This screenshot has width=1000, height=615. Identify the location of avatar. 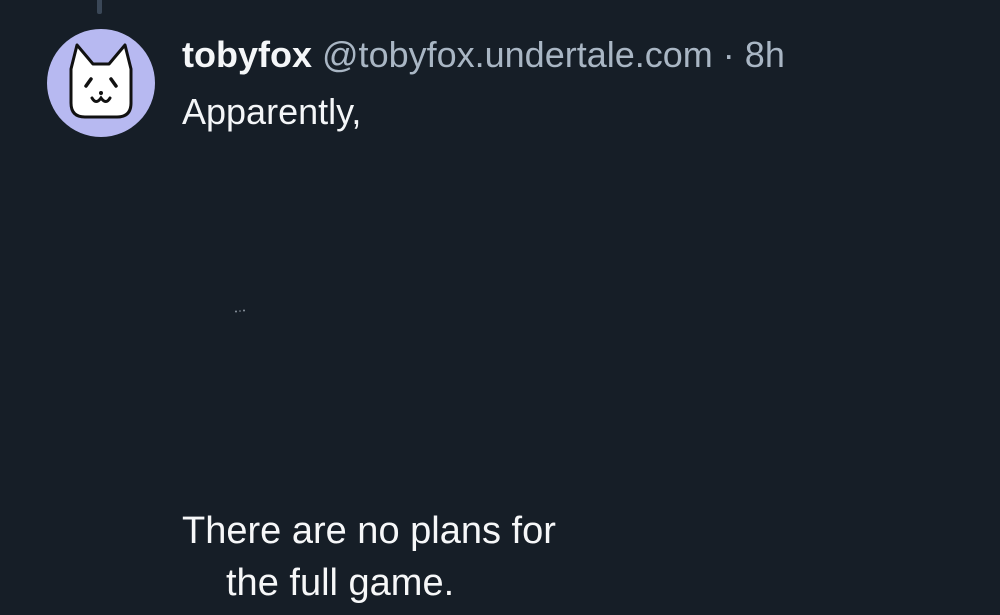
(101, 83).